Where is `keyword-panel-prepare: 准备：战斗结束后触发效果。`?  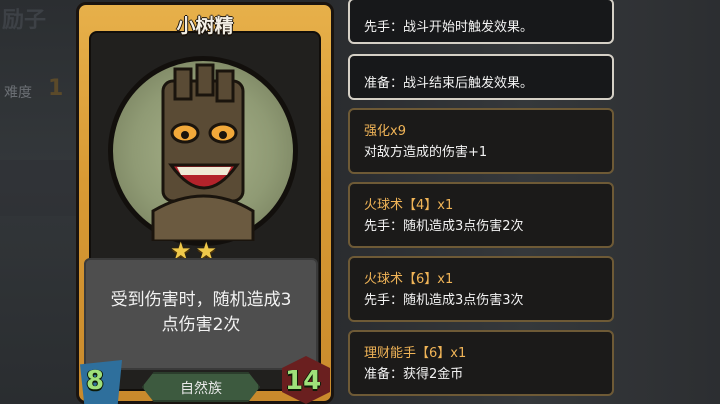
keyword-panel-prepare: 准备：战斗结束后触发效果。 is located at coordinates (481, 77).